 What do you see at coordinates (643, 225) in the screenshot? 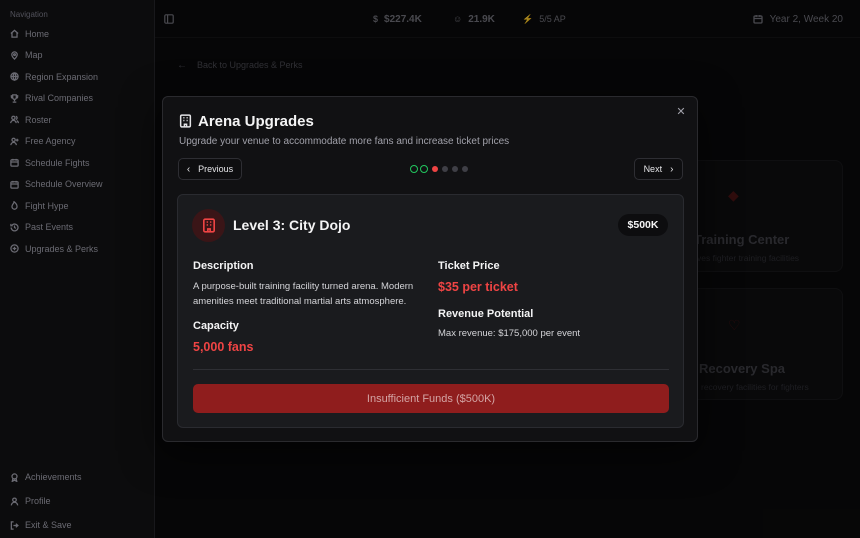
I see `price-badge: $500K` at bounding box center [643, 225].